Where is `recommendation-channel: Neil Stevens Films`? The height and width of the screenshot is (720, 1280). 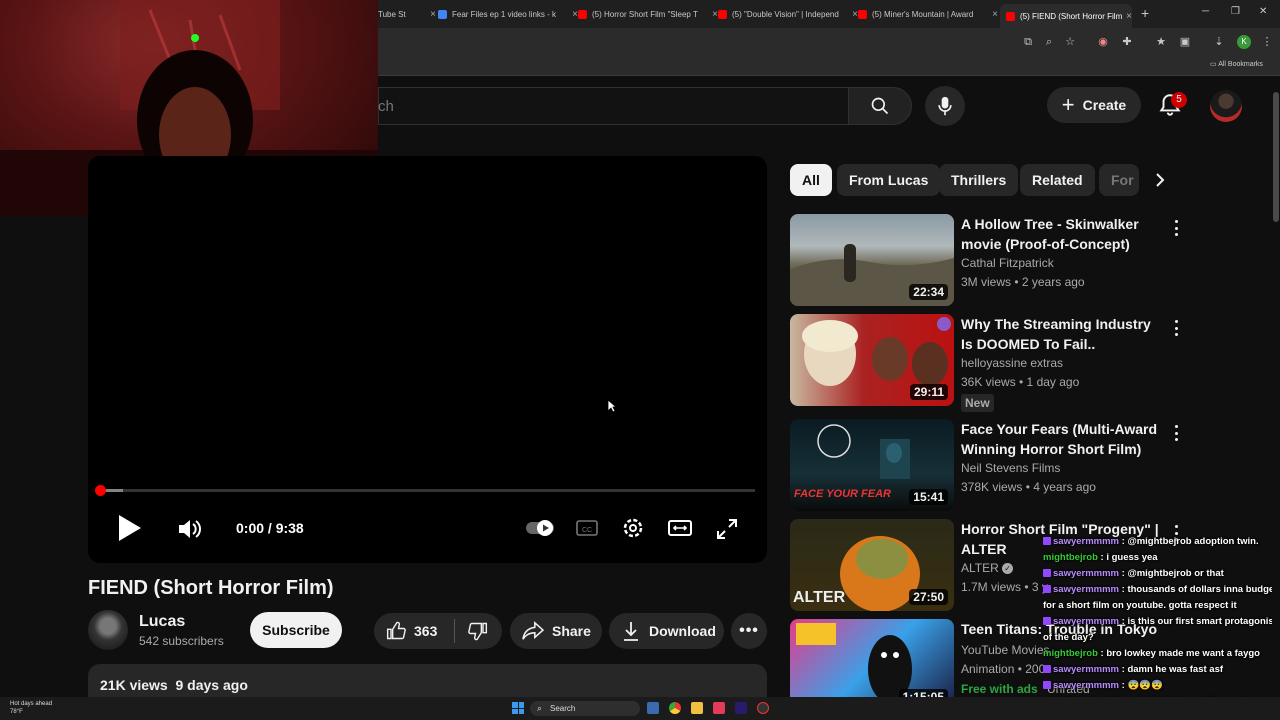 recommendation-channel: Neil Stevens Films is located at coordinates (1010, 468).